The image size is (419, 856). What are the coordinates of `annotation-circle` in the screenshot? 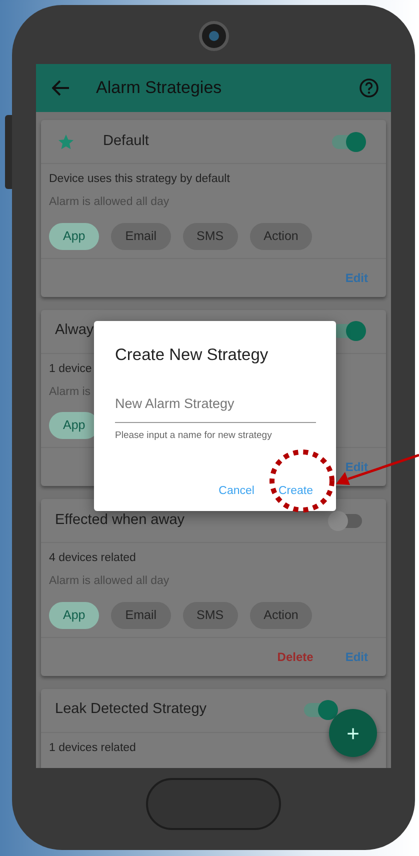 It's located at (302, 481).